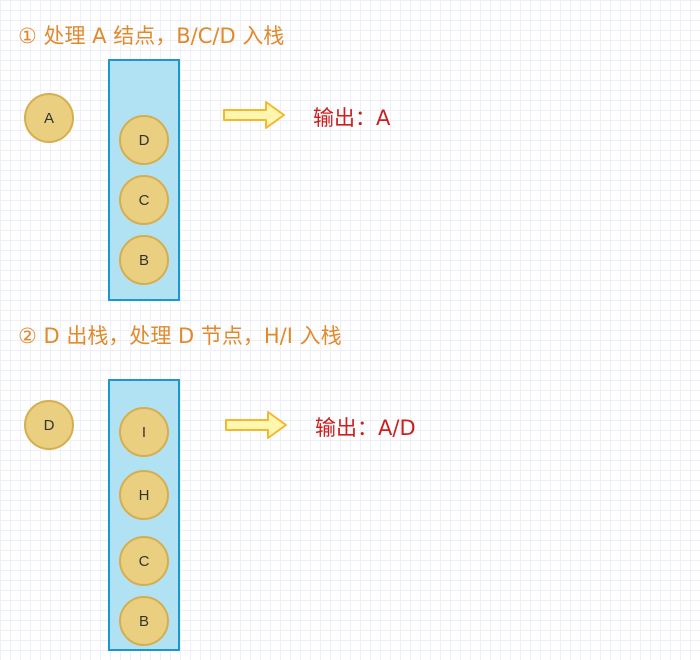  What do you see at coordinates (352, 118) in the screenshot?
I see `output-step-1: 输出：A` at bounding box center [352, 118].